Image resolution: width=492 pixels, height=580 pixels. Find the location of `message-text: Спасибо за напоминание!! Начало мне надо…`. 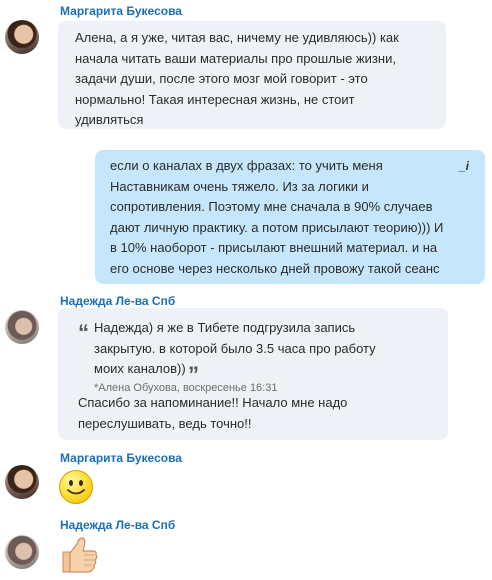

message-text: Спасибо за напоминание!! Начало мне надо… is located at coordinates (258, 413).